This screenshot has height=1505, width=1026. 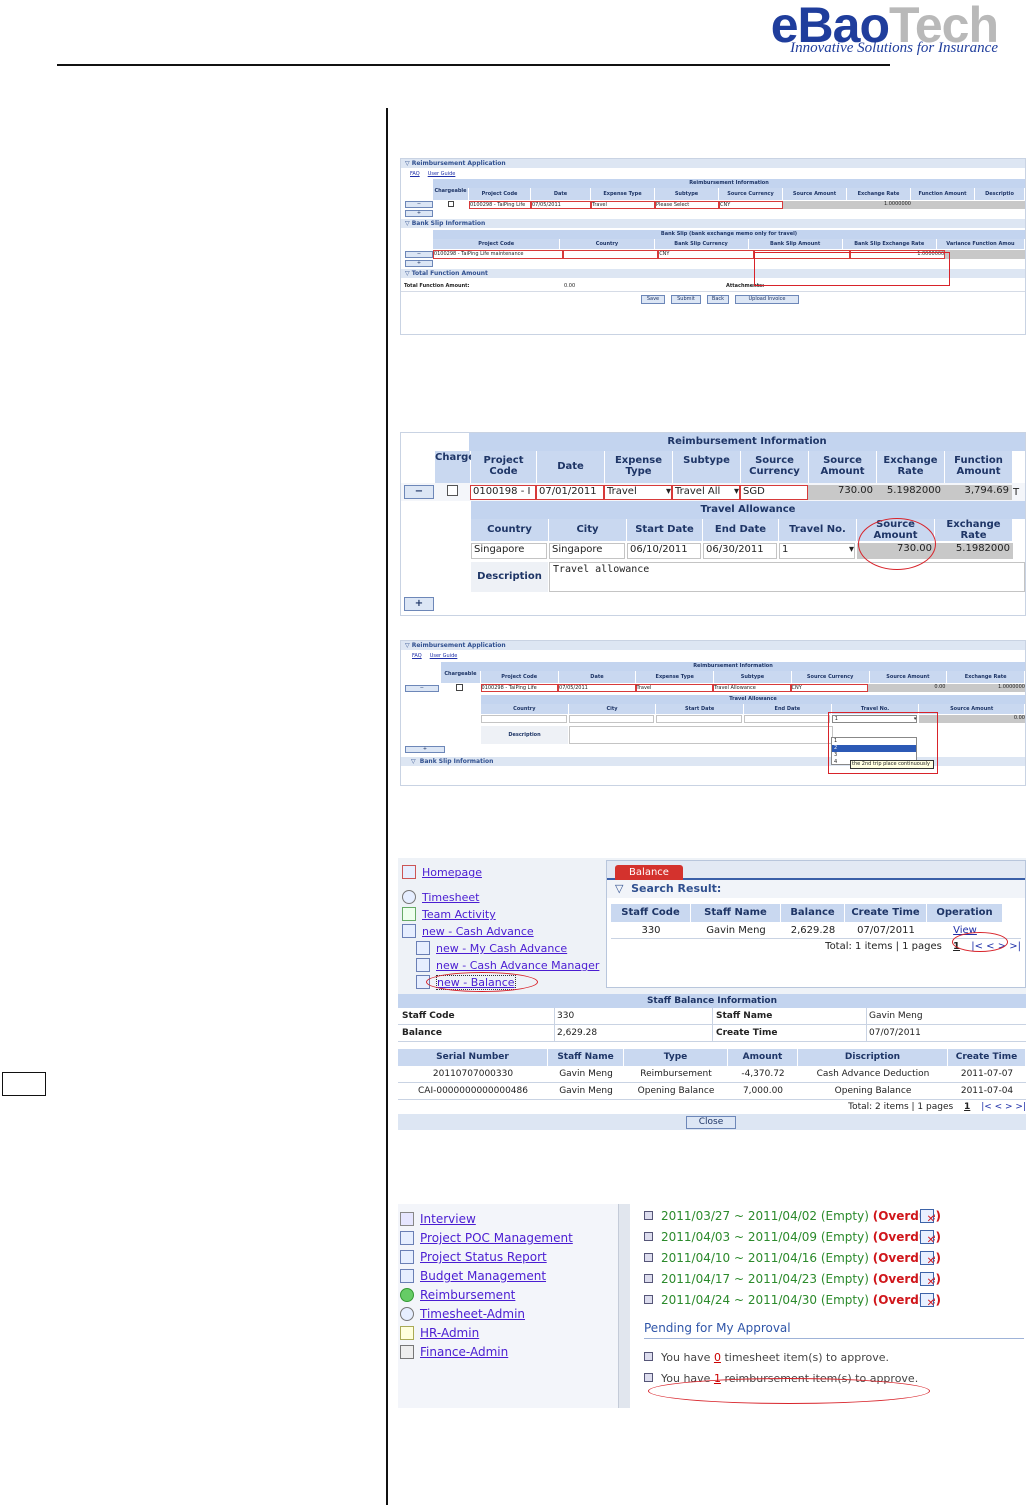 I want to click on section-bank-slip: ▽ Bank Slip Information, so click(x=713, y=223).